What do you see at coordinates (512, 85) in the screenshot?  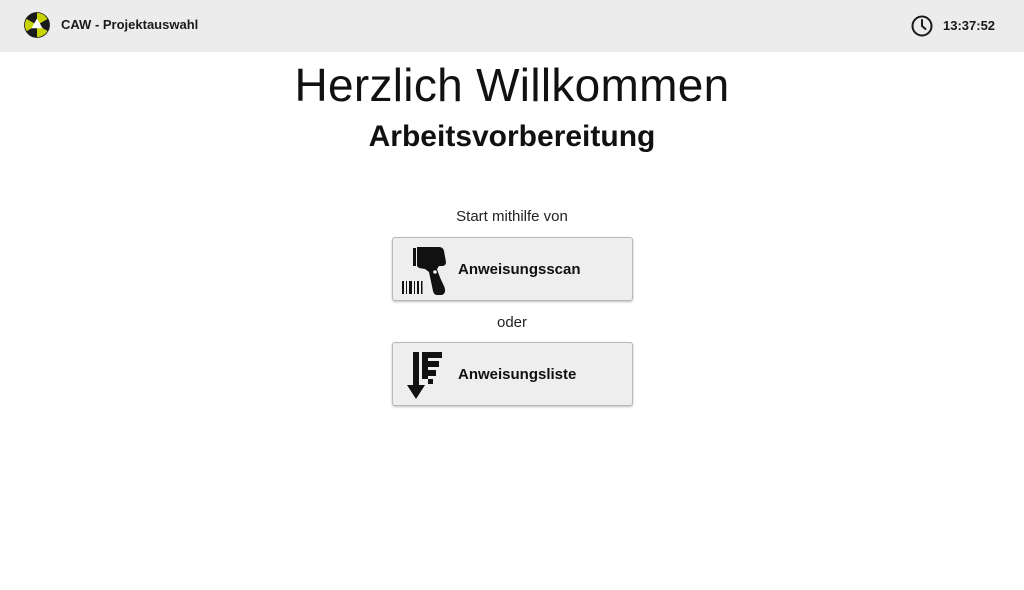 I see `welcome-title: Herzlich Willkommen` at bounding box center [512, 85].